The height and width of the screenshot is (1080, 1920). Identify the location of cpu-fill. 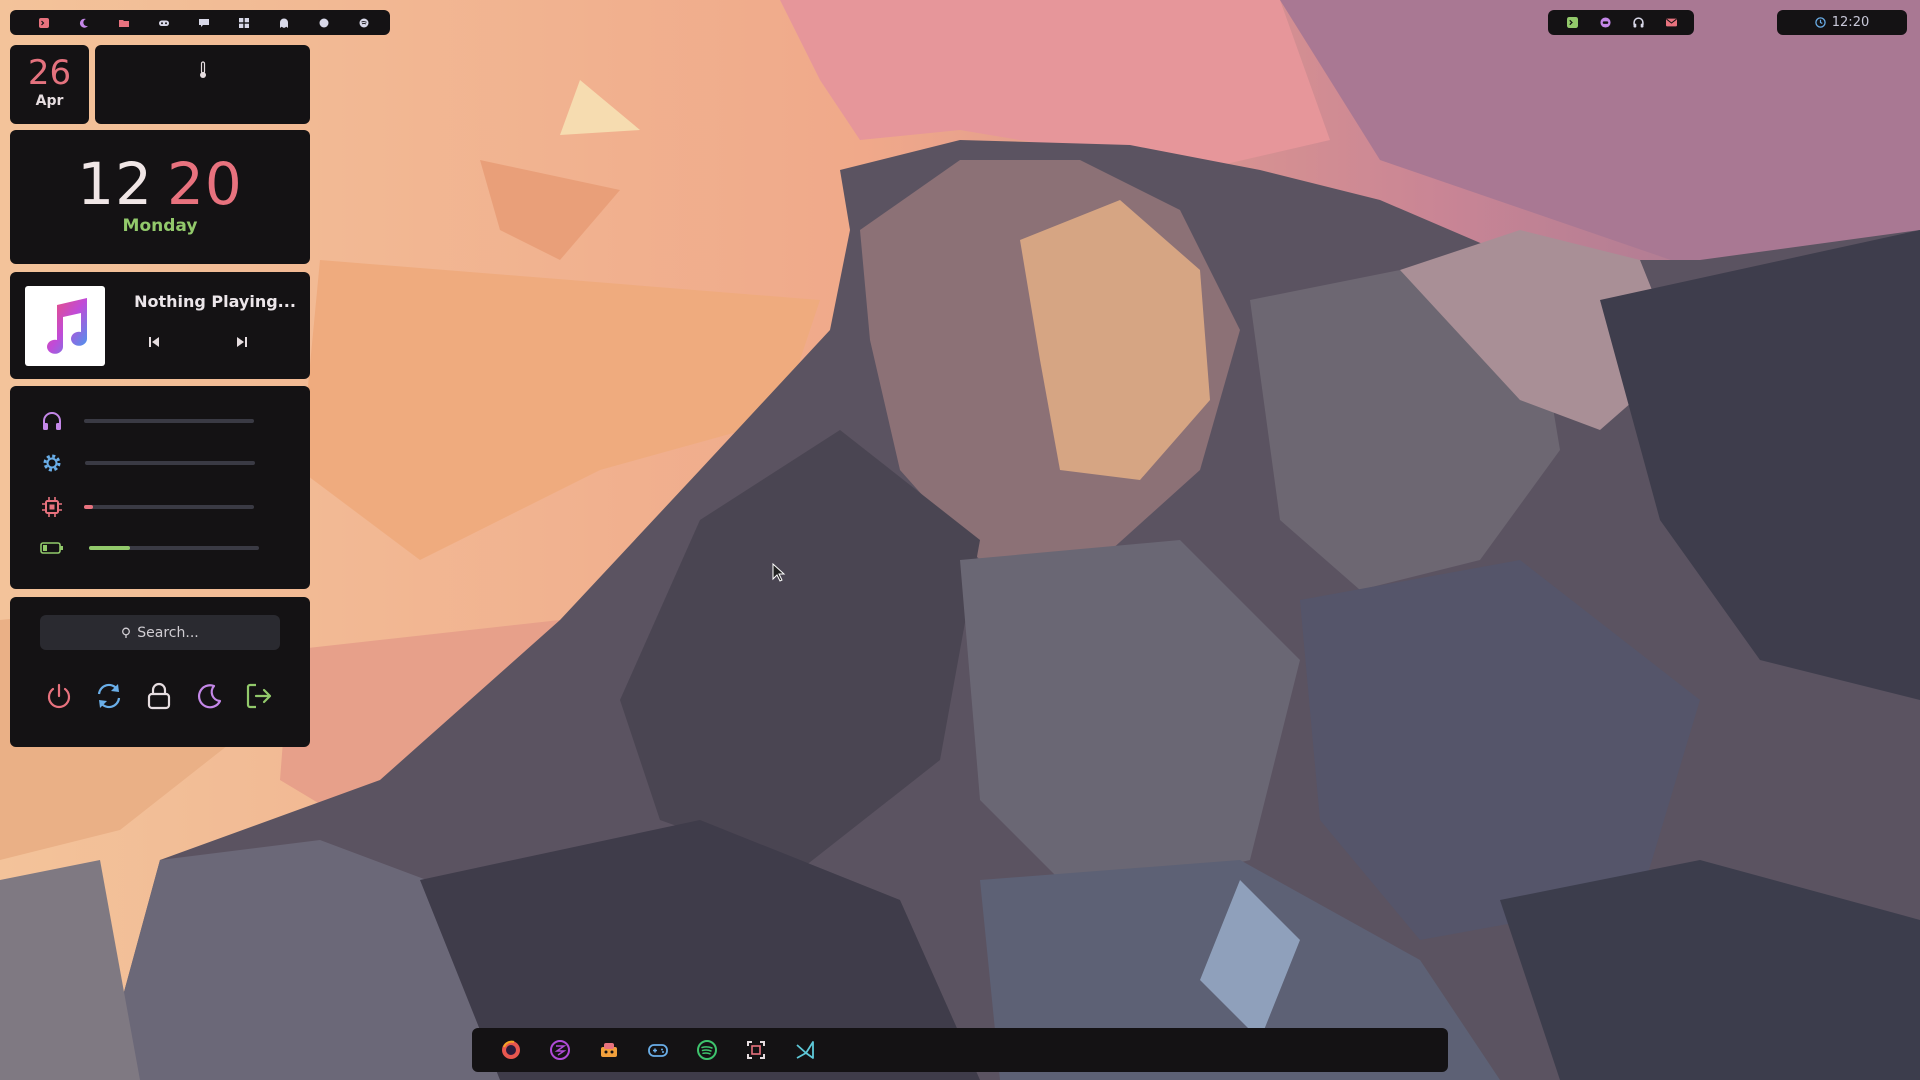
(88, 507).